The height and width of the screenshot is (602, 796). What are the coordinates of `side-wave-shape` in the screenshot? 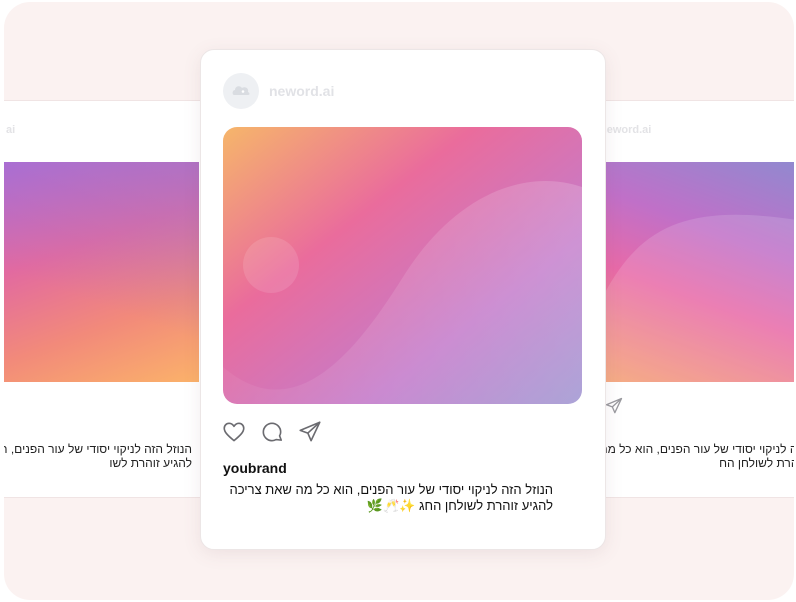 It's located at (697, 298).